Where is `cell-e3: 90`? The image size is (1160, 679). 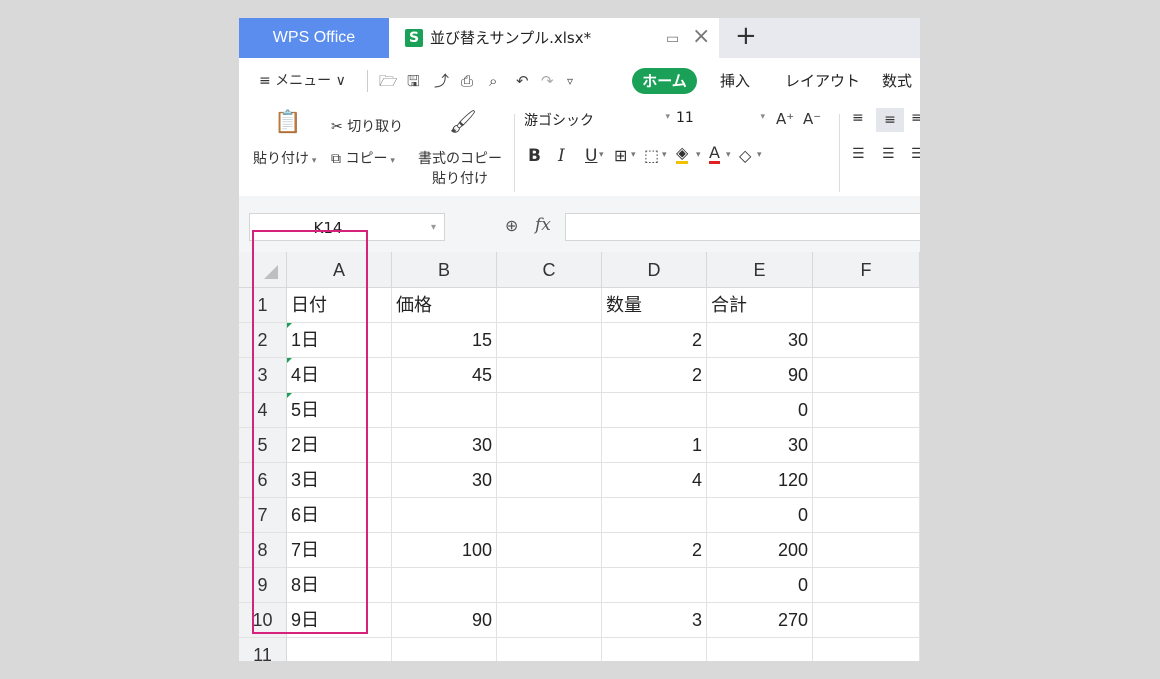 cell-e3: 90 is located at coordinates (760, 375).